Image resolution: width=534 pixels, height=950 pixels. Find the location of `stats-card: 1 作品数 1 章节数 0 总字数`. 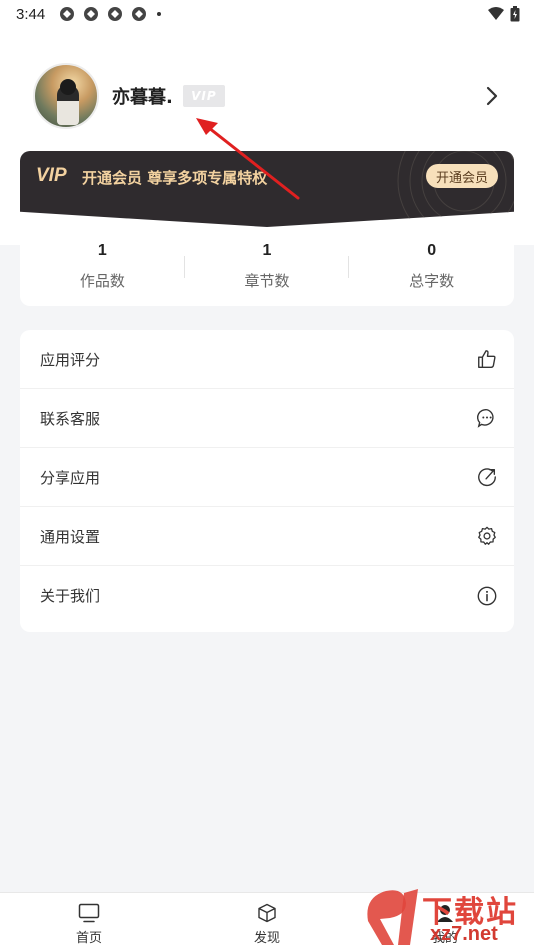

stats-card: 1 作品数 1 章节数 0 总字数 is located at coordinates (267, 267).